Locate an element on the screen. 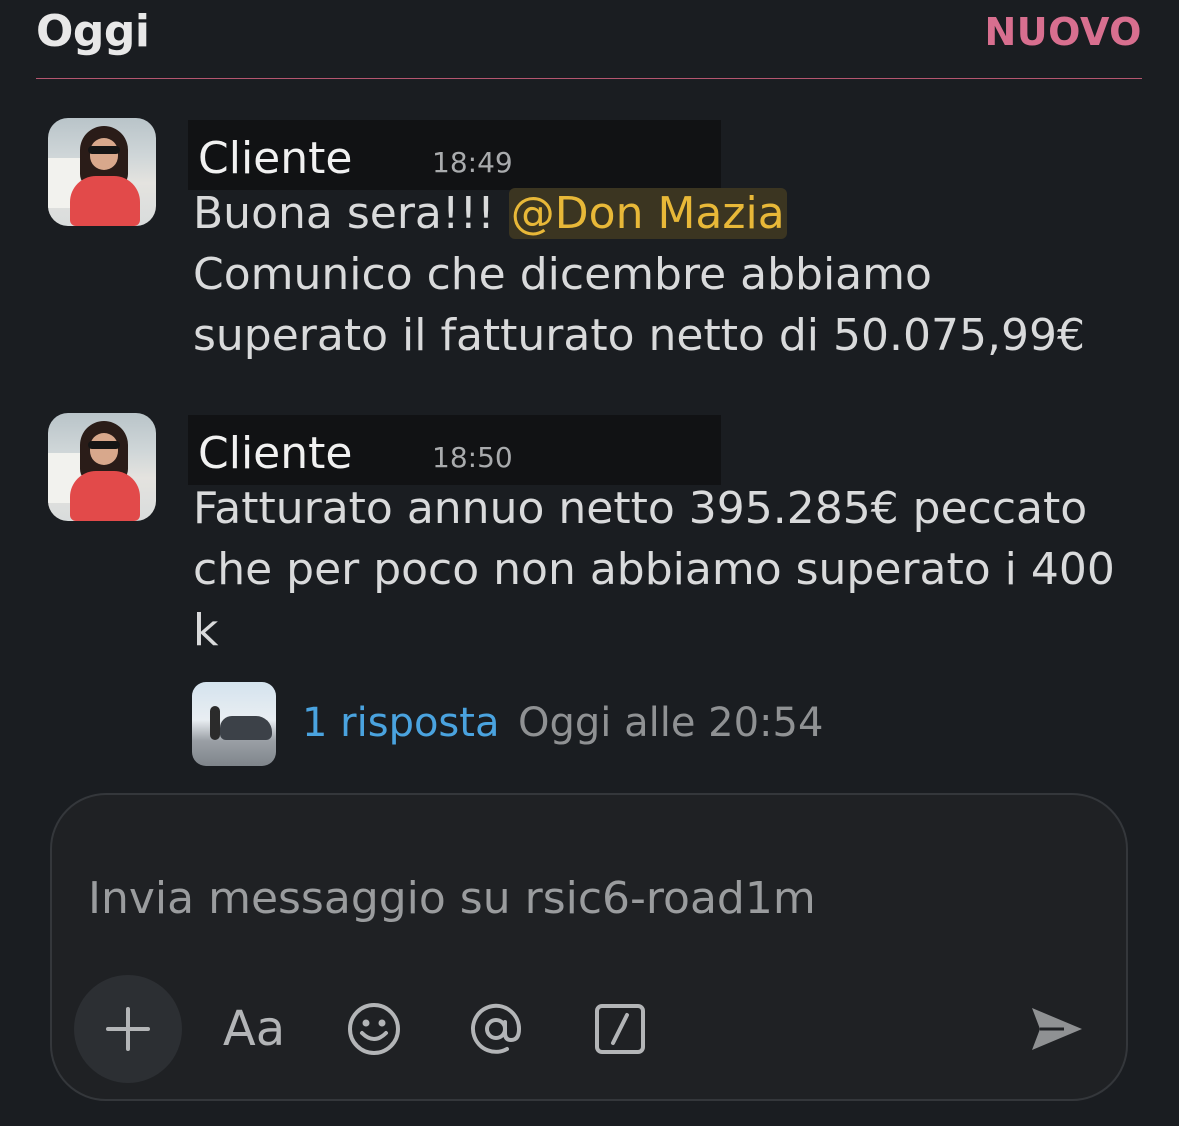 This screenshot has width=1179, height=1126. reply-avatar is located at coordinates (234, 724).